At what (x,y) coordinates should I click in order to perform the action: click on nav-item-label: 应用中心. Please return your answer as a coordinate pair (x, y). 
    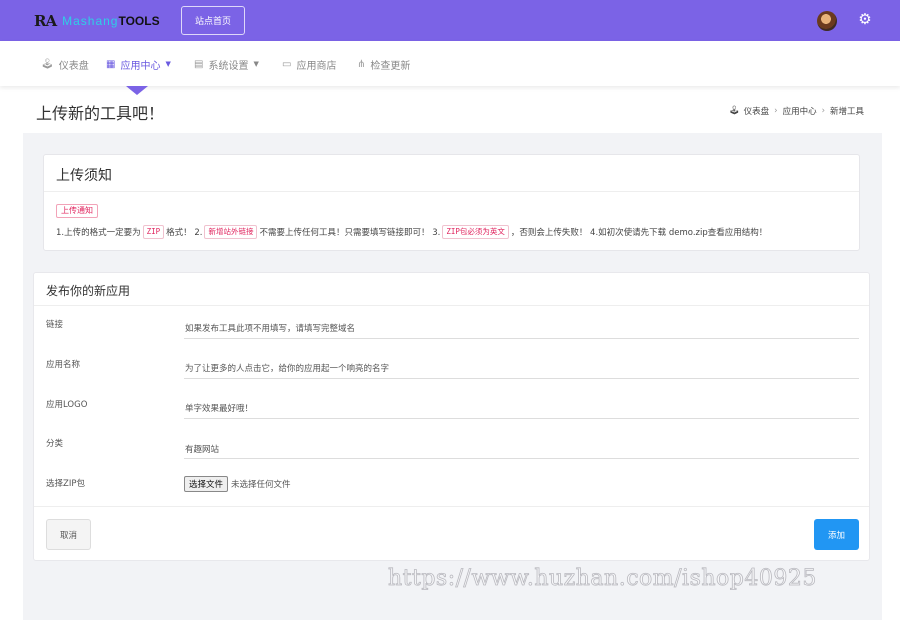
    Looking at the image, I should click on (140, 66).